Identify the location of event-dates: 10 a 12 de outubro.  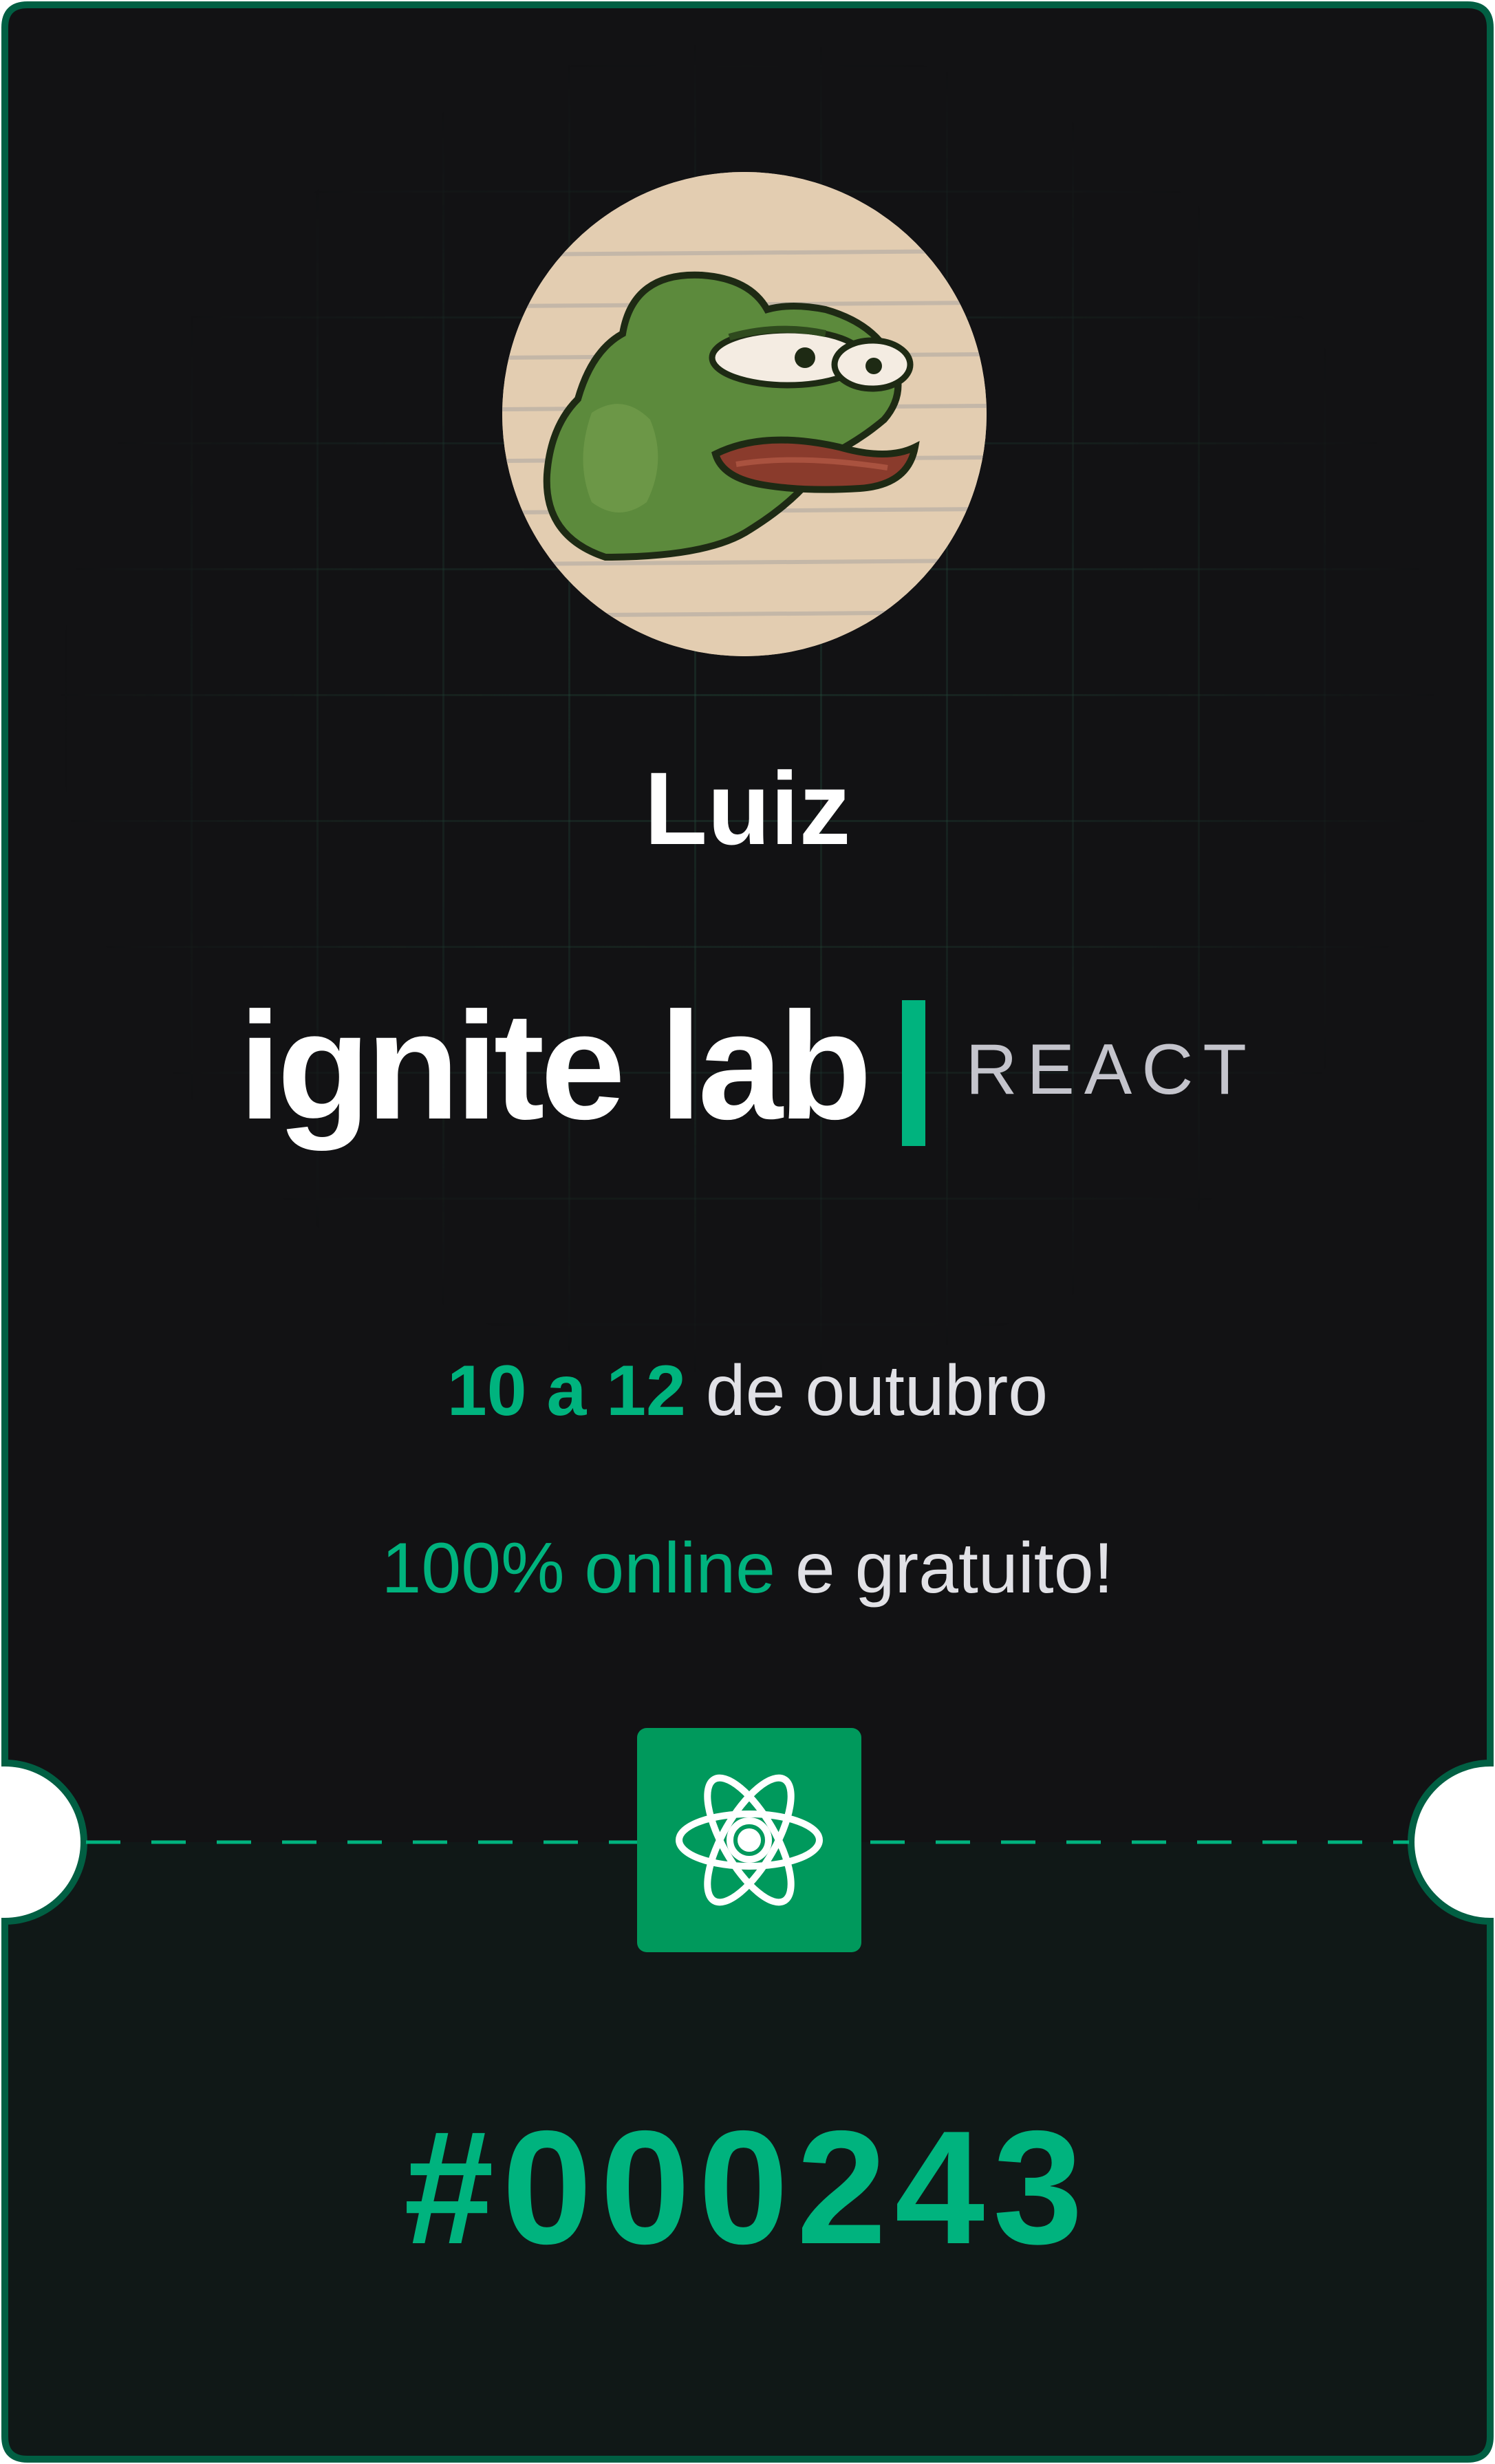
(747, 1391).